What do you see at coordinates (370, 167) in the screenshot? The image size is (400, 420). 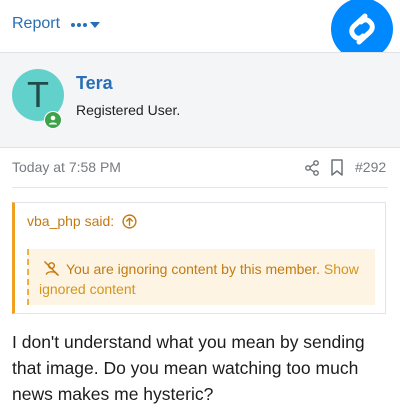 I see `post-number-link: #292` at bounding box center [370, 167].